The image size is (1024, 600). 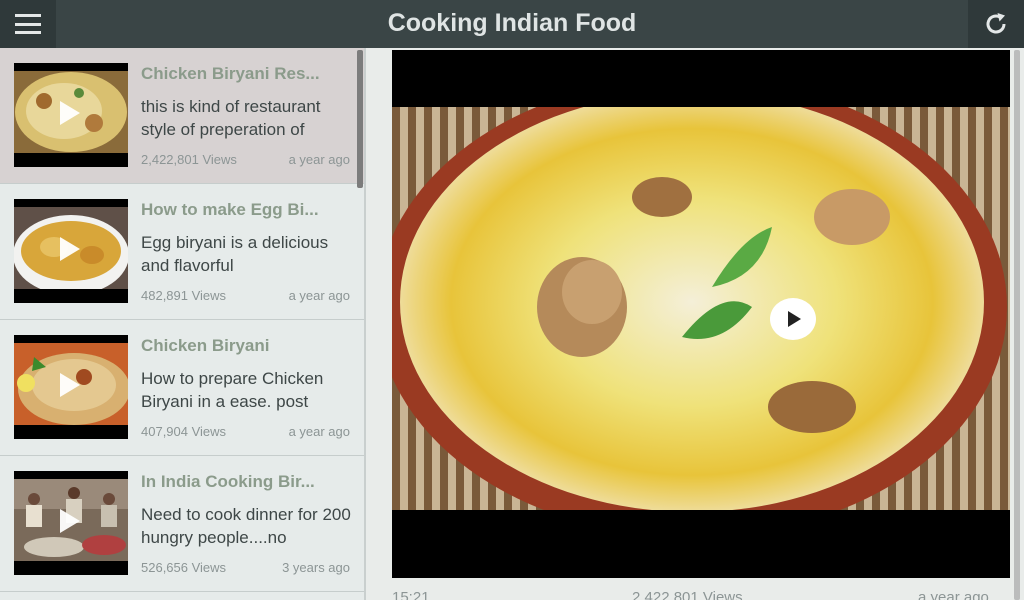 What do you see at coordinates (235, 254) in the screenshot?
I see `video-description: Egg biryani is a delicious and flavorful` at bounding box center [235, 254].